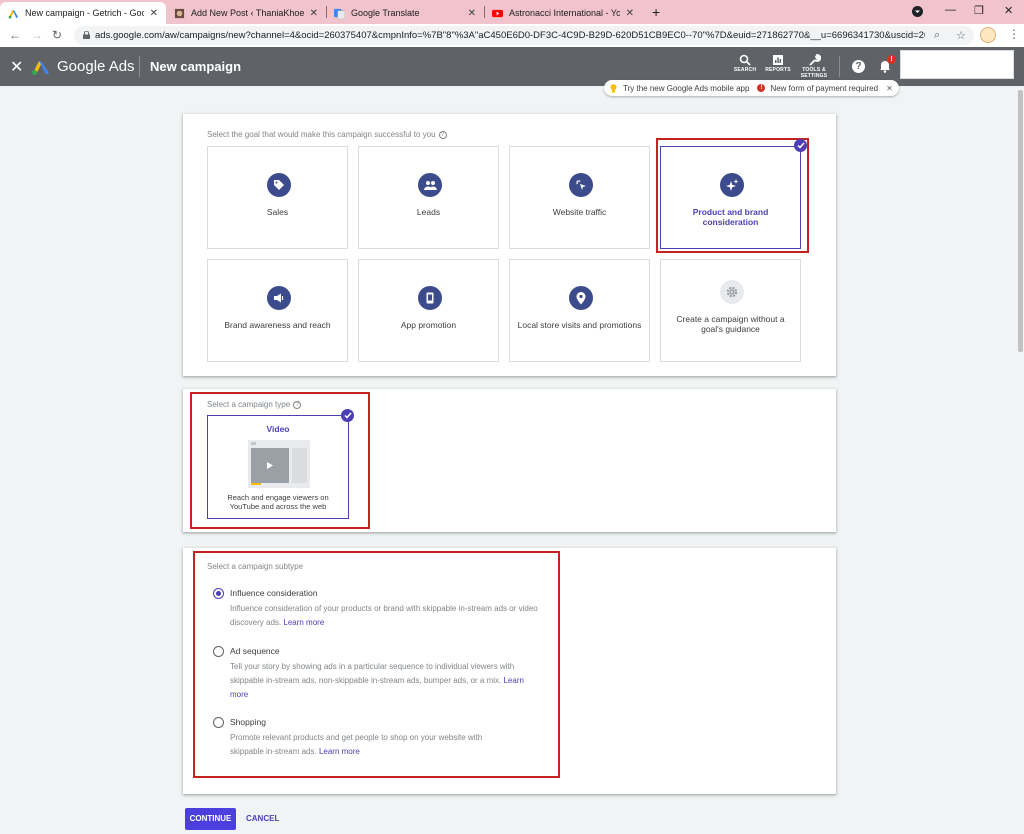 This screenshot has width=1024, height=834. I want to click on new-tab-icon: +, so click(656, 12).